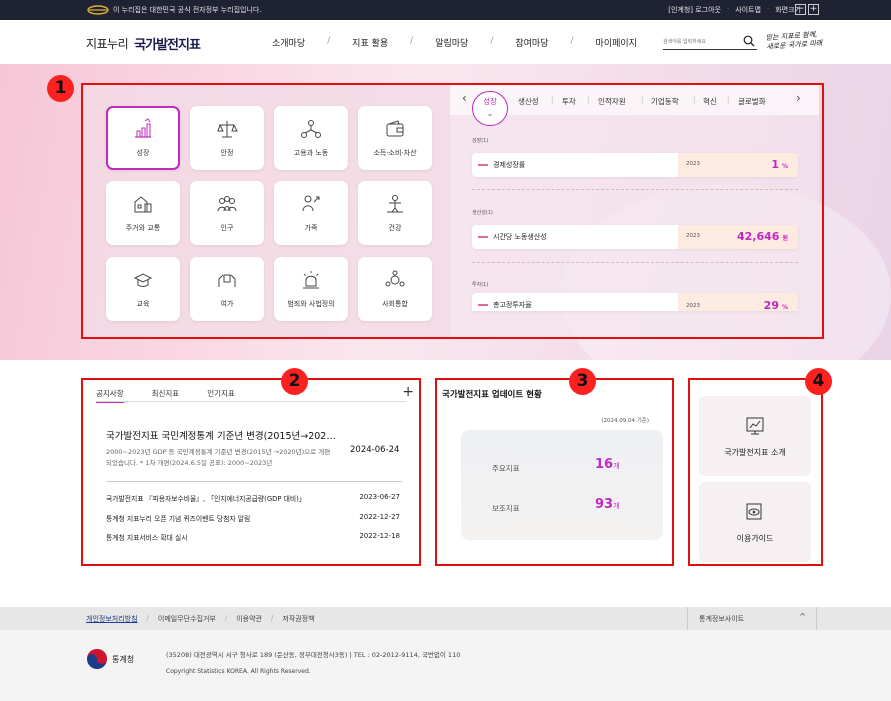 The width and height of the screenshot is (891, 701). What do you see at coordinates (582, 381) in the screenshot?
I see `annotation-number-3: 3` at bounding box center [582, 381].